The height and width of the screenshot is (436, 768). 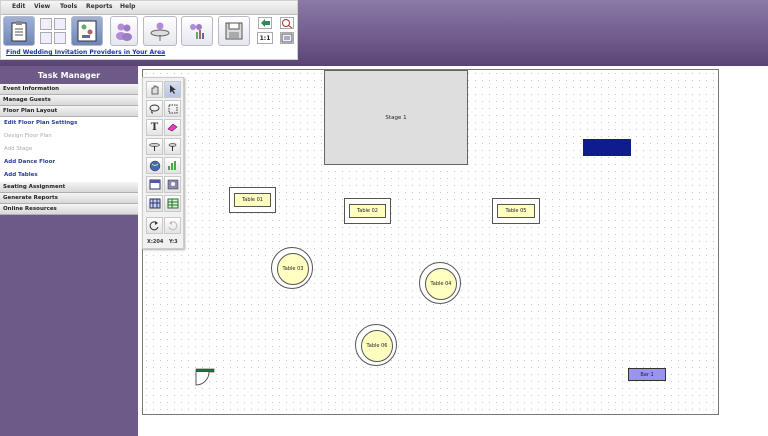 What do you see at coordinates (60, 38) in the screenshot?
I see `paste-icon` at bounding box center [60, 38].